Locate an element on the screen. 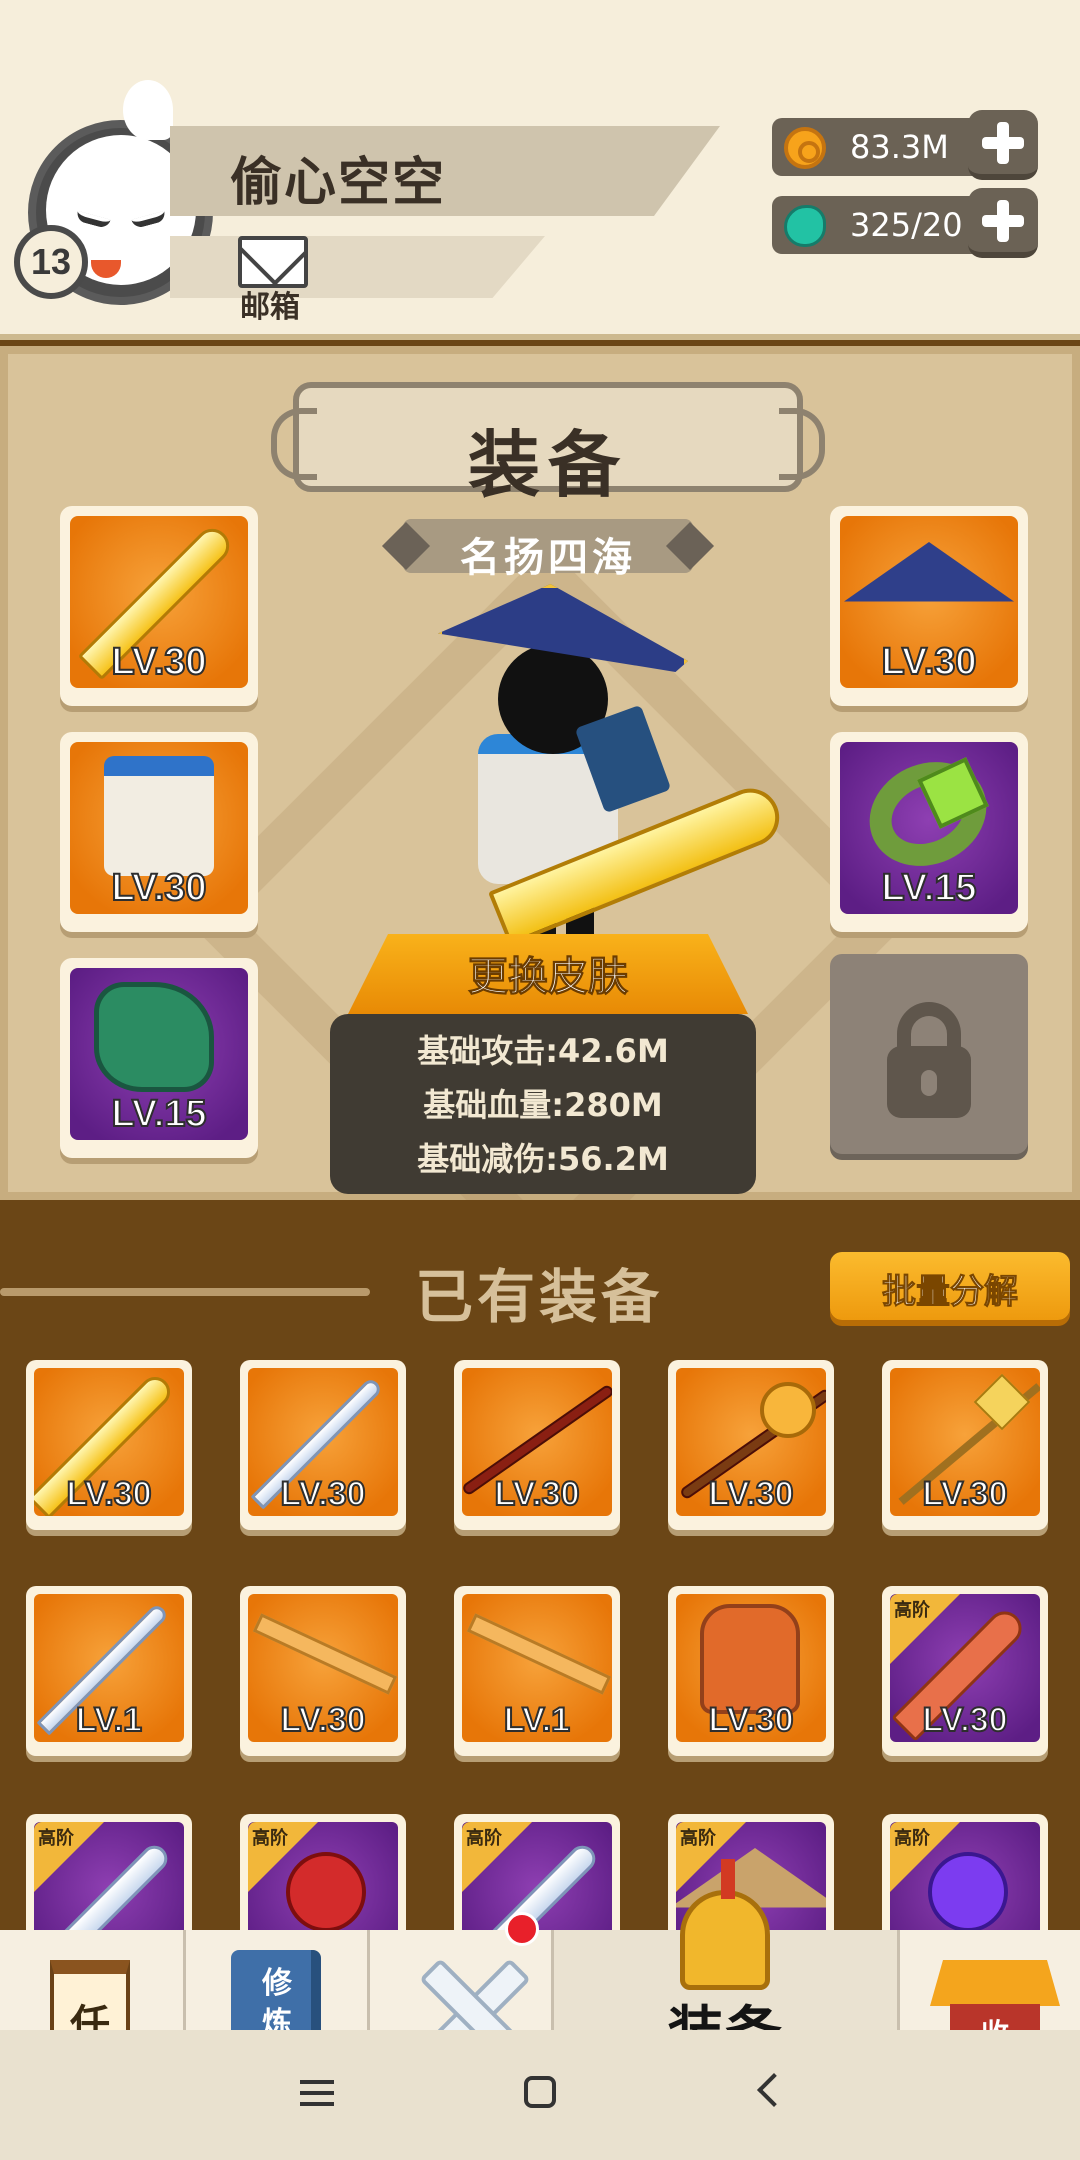 This screenshot has width=1080, height=2160. change-skin-label: 更换皮肤 is located at coordinates (548, 977).